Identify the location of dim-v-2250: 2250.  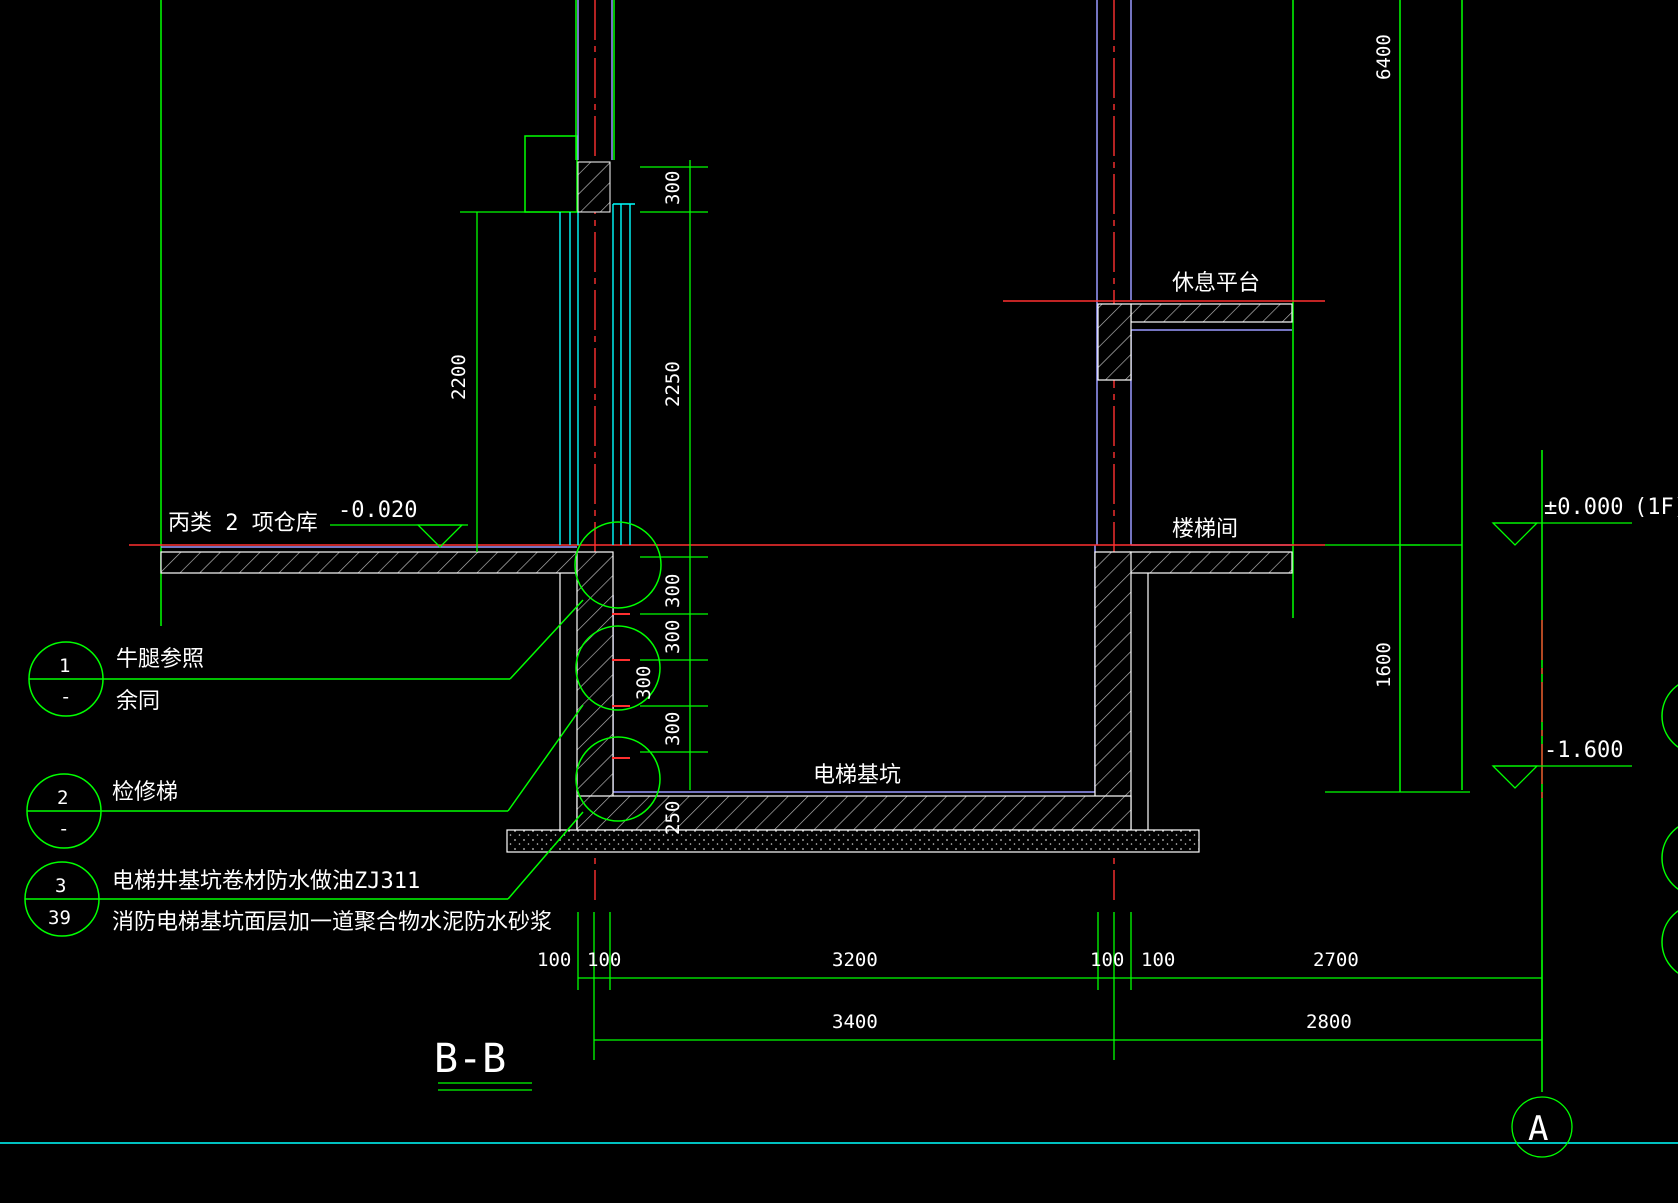
(673, 384).